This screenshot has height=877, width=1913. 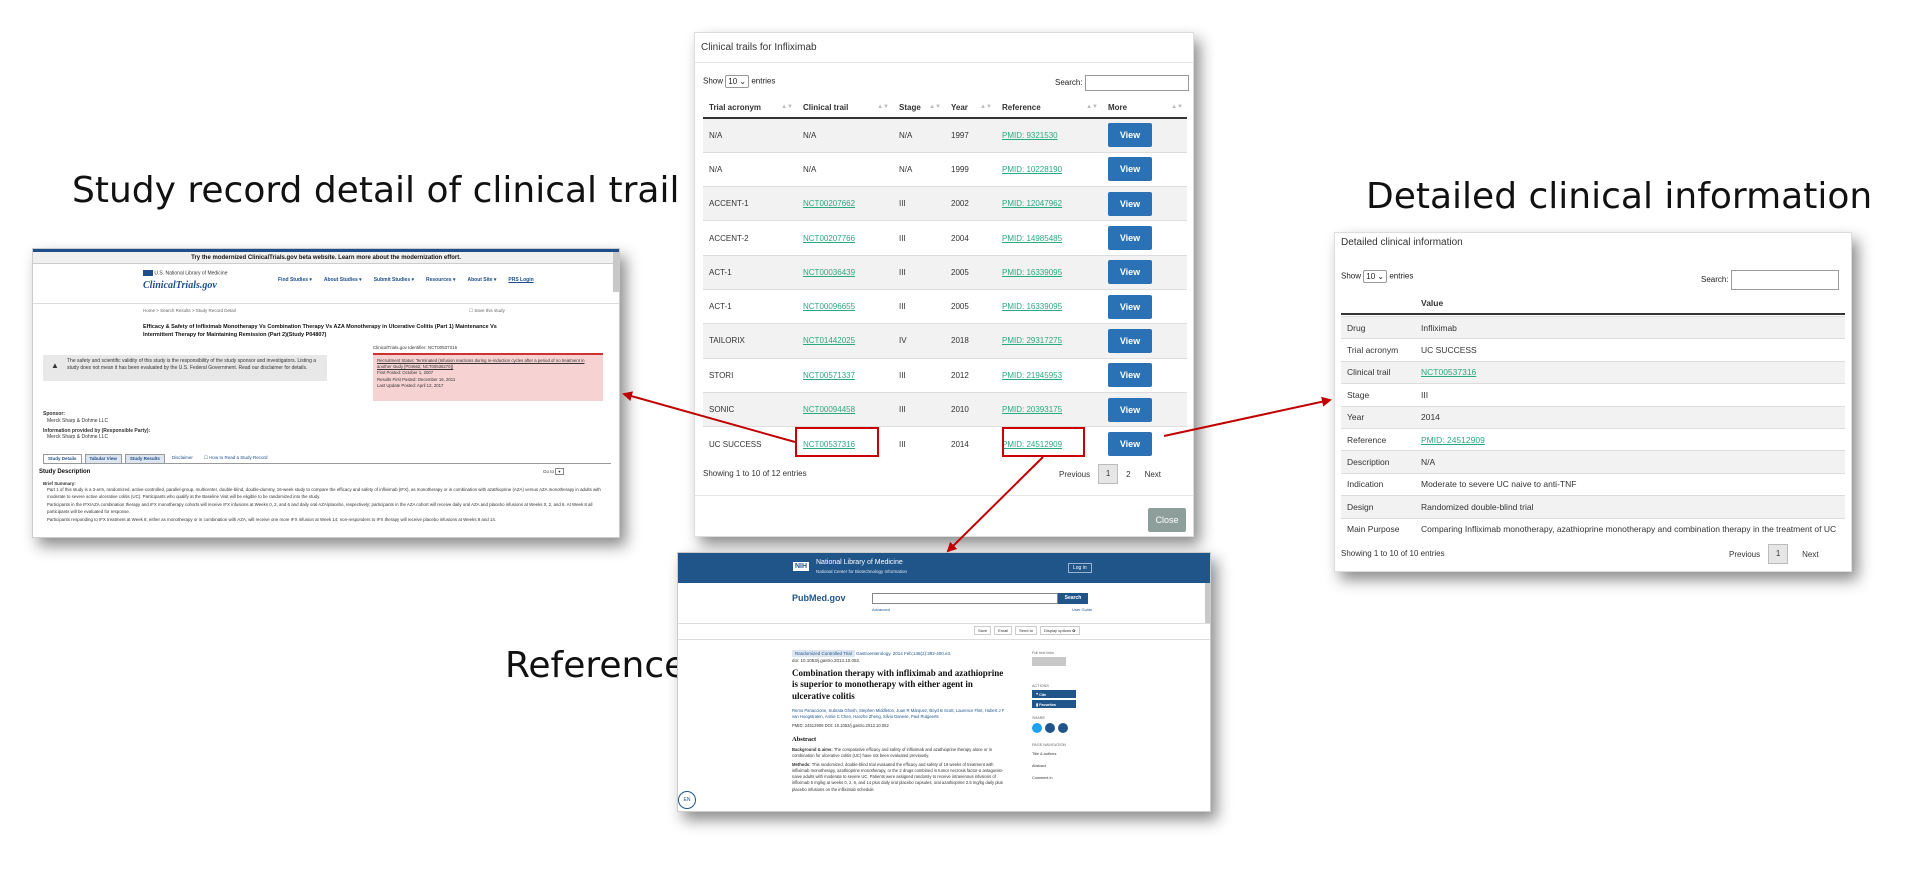 What do you see at coordinates (1032, 409) in the screenshot?
I see `cell-reference-link: PMID: 20393175` at bounding box center [1032, 409].